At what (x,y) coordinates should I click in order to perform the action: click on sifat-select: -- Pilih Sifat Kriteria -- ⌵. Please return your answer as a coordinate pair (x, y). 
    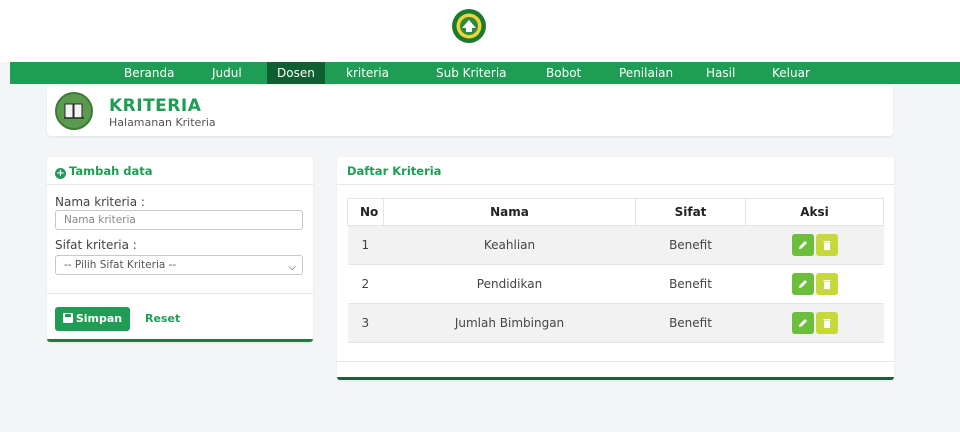
    Looking at the image, I should click on (179, 265).